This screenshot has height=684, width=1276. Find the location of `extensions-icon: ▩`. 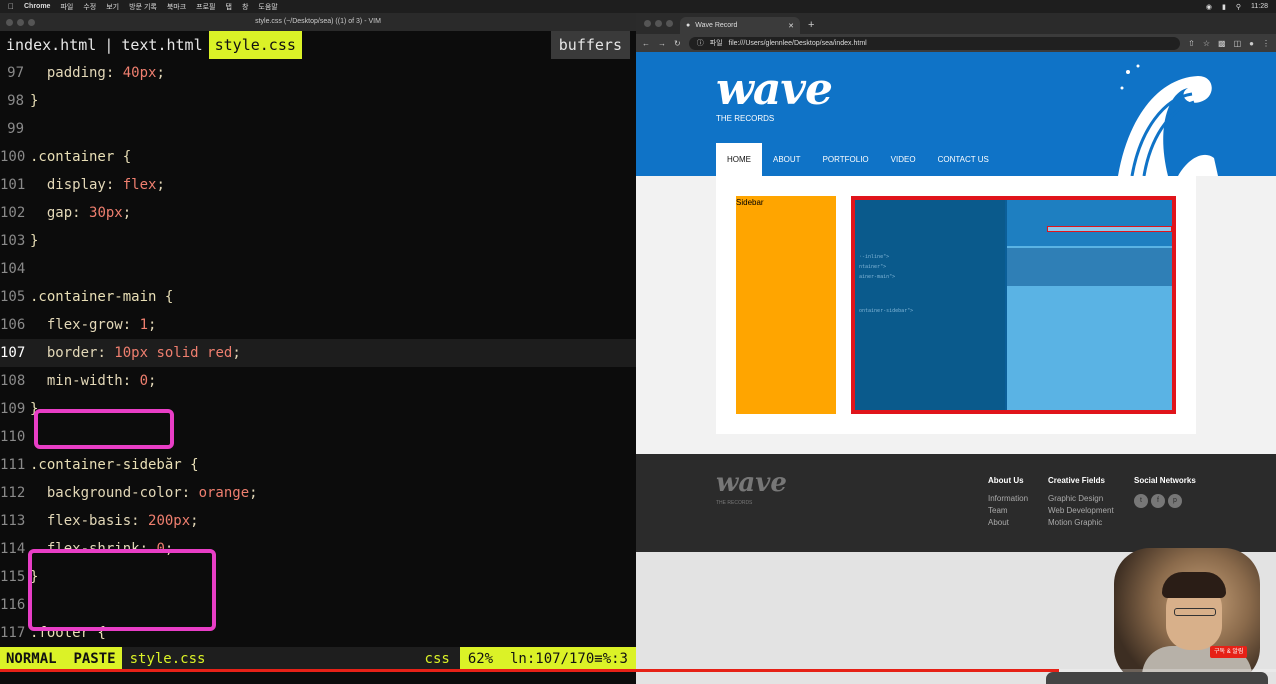

extensions-icon: ▩ is located at coordinates (1222, 43).